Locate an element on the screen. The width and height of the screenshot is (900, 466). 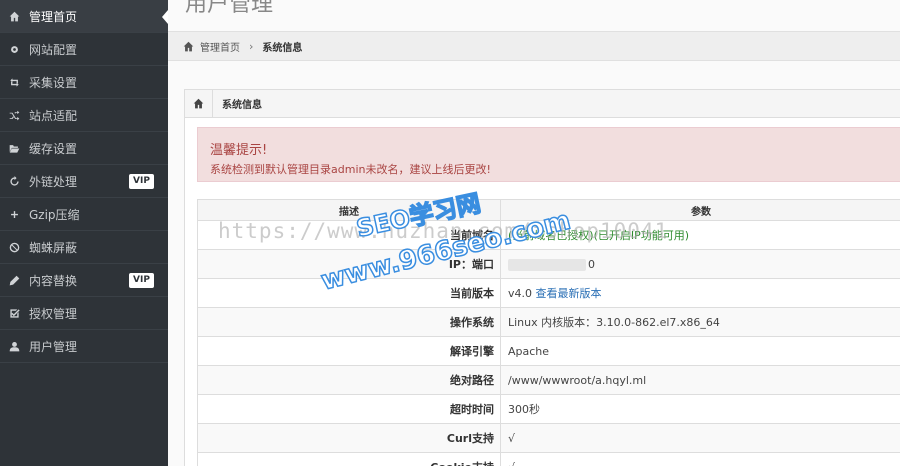
table-row: 超时时间 300秒 is located at coordinates (548, 409).